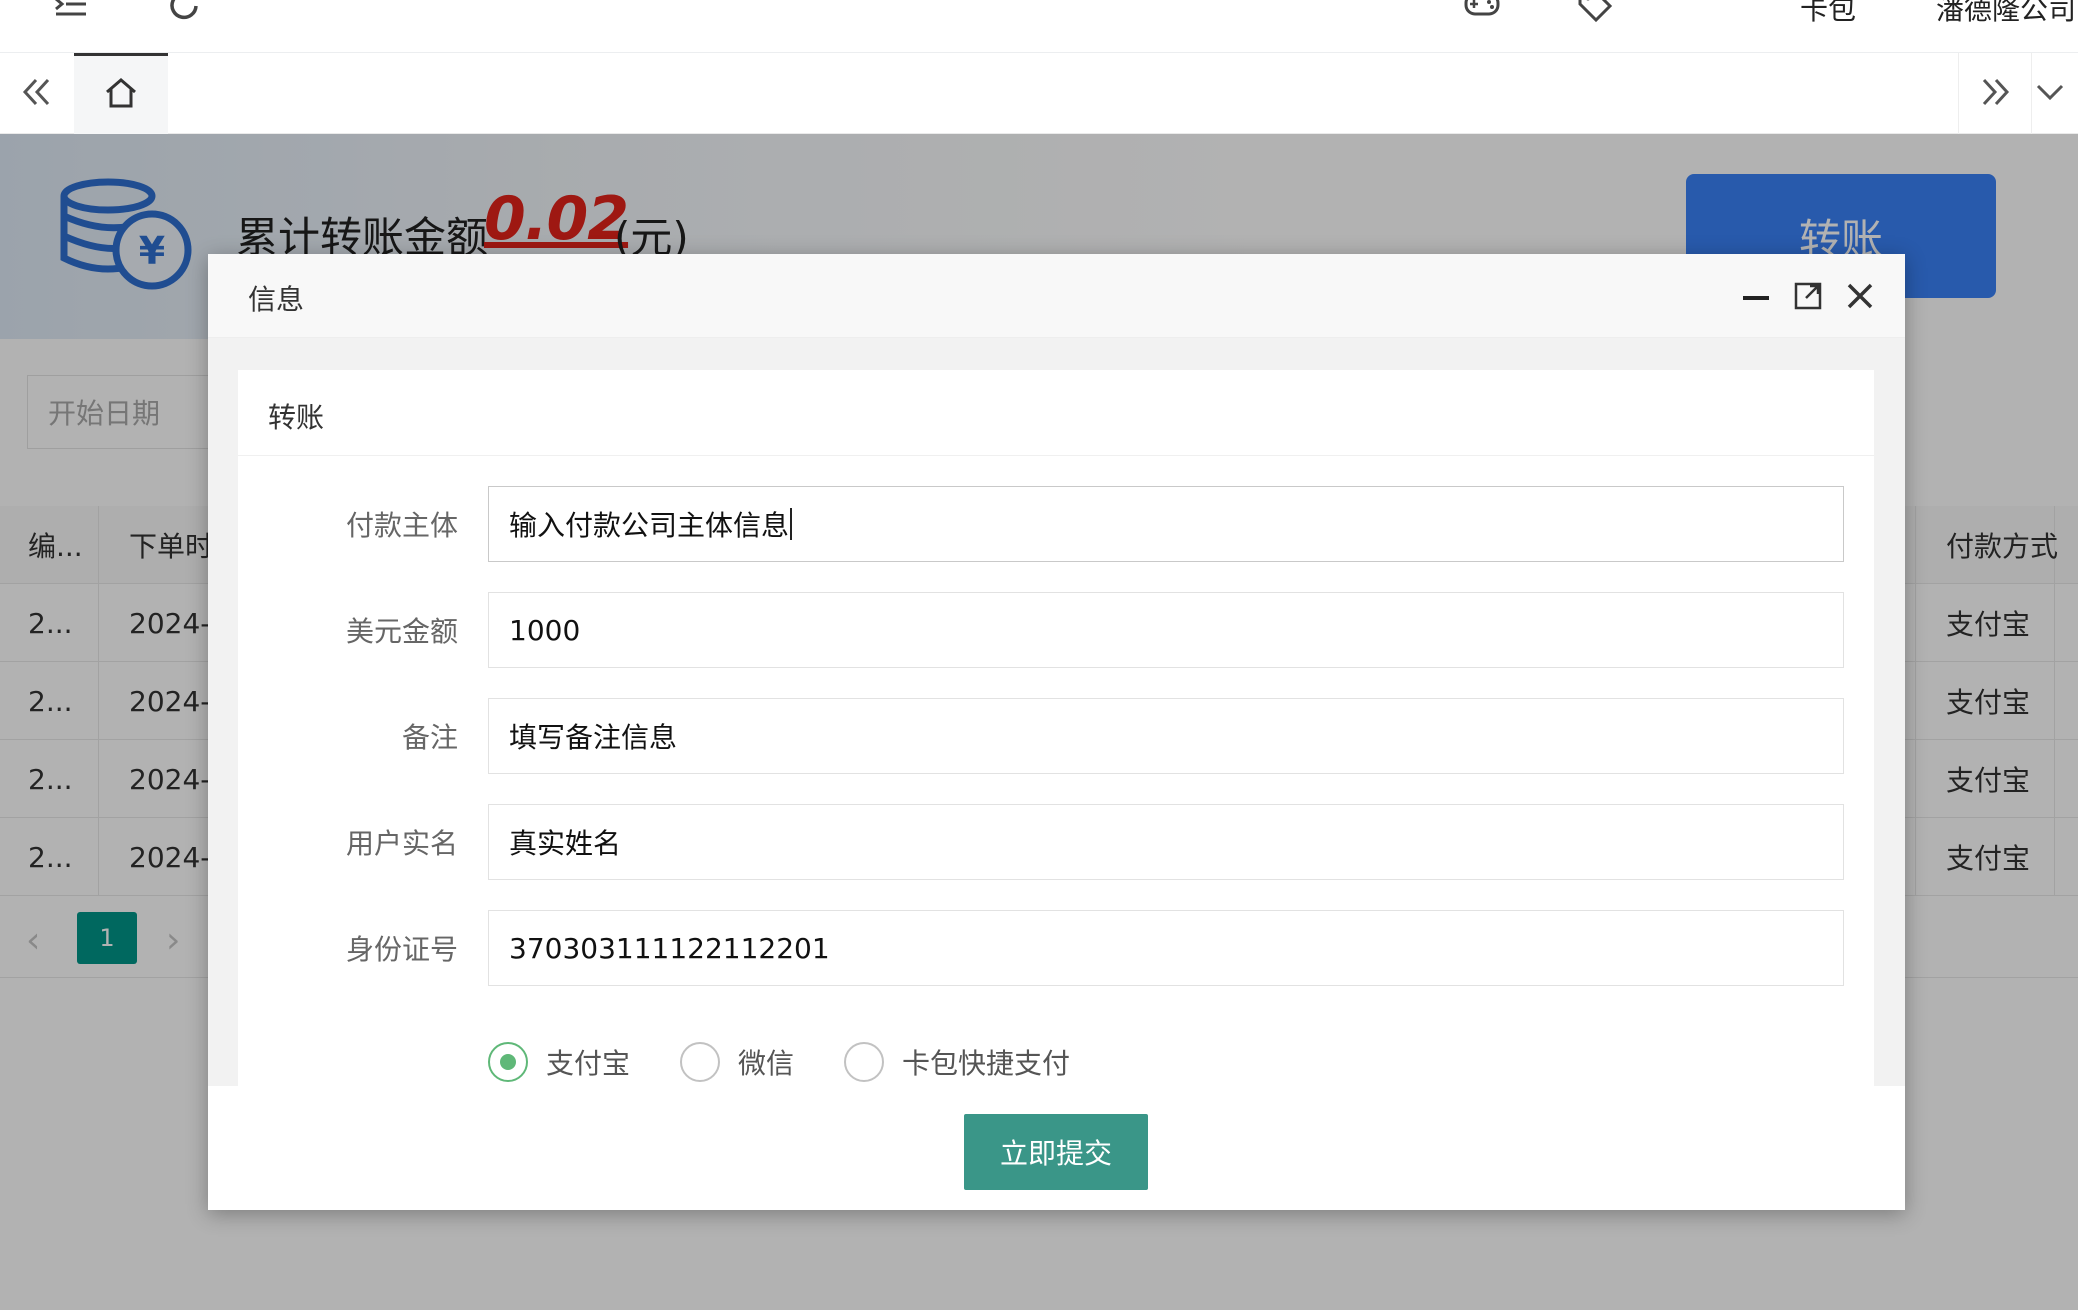  Describe the element at coordinates (1706, 13) in the screenshot. I see `fullscreen-icon` at that location.